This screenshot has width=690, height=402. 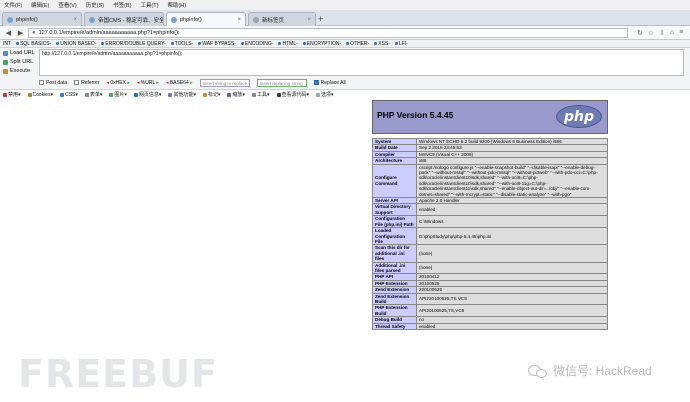 I want to click on hackbar-sql-basics: SQL BASICS-, so click(x=33, y=44).